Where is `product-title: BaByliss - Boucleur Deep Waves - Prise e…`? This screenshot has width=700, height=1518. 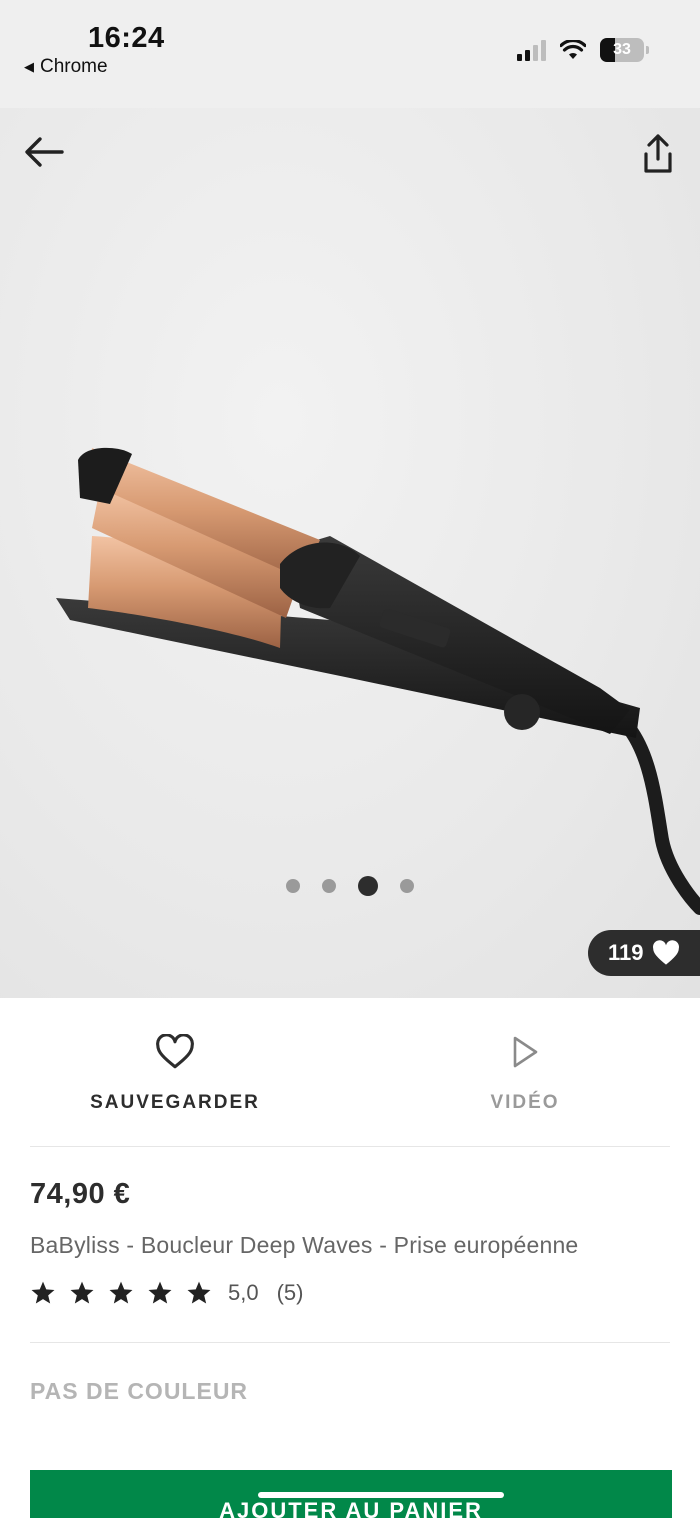 product-title: BaByliss - Boucleur Deep Waves - Prise e… is located at coordinates (304, 1245).